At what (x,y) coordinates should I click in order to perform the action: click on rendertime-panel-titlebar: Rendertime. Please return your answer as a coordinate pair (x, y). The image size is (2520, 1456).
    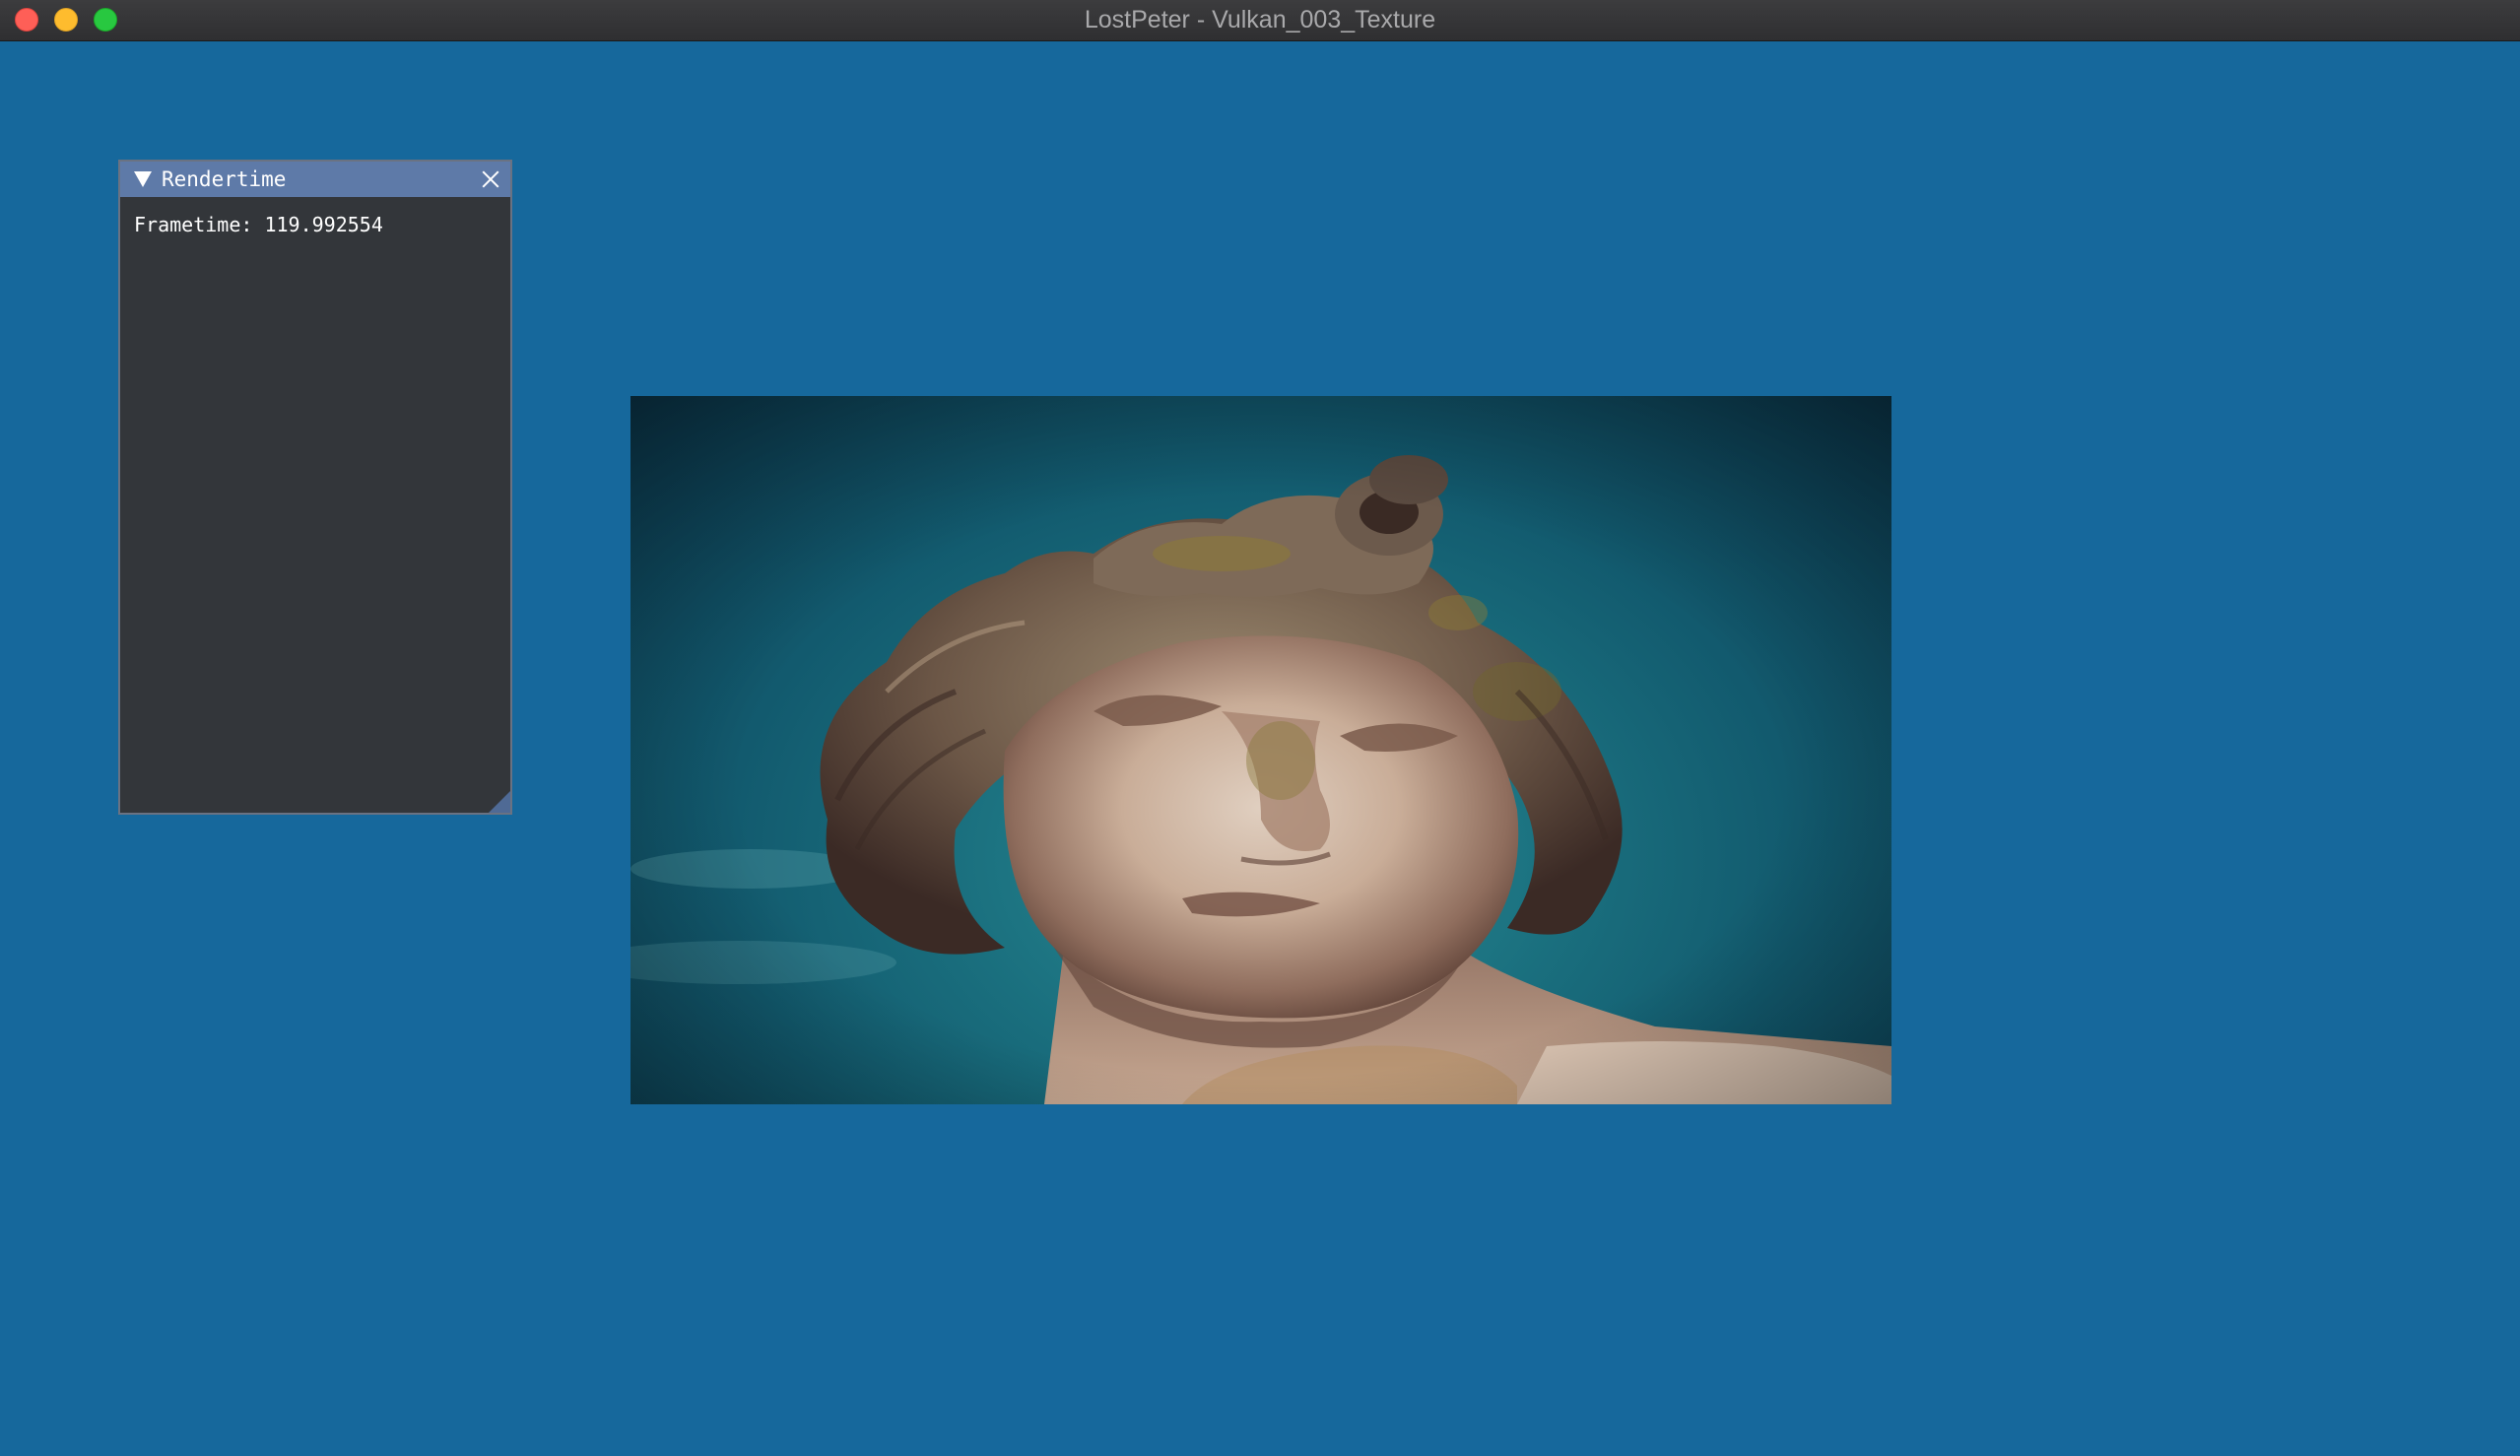
    Looking at the image, I should click on (315, 179).